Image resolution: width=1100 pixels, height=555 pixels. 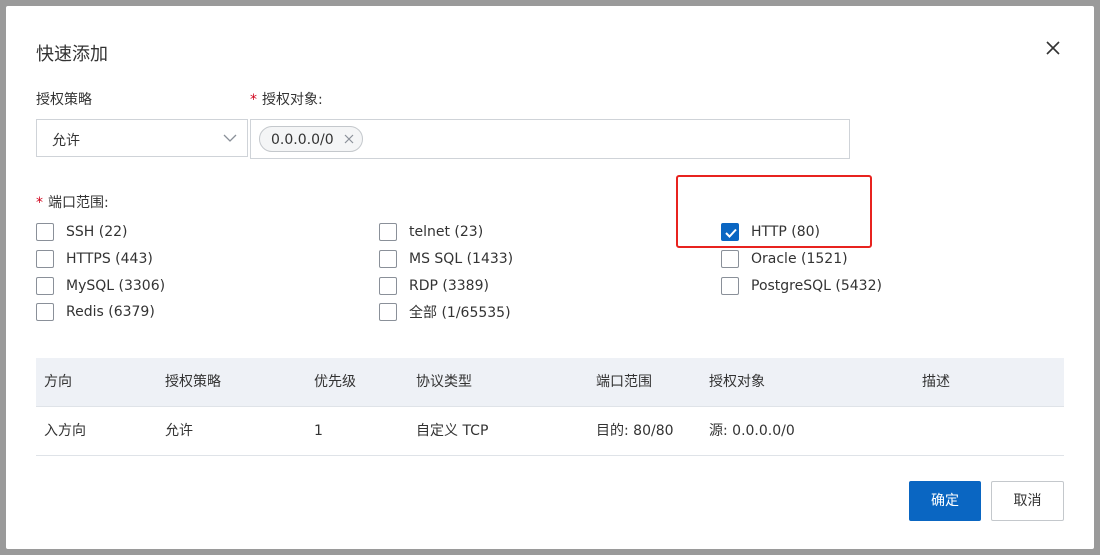 What do you see at coordinates (444, 382) in the screenshot?
I see `col-header-protocol: 协议类型` at bounding box center [444, 382].